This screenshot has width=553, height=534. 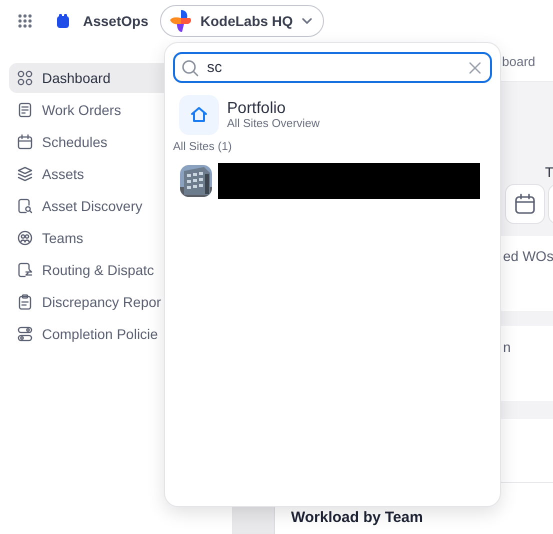 I want to click on sidebar-item: Discrepancy Repor, so click(x=121, y=302).